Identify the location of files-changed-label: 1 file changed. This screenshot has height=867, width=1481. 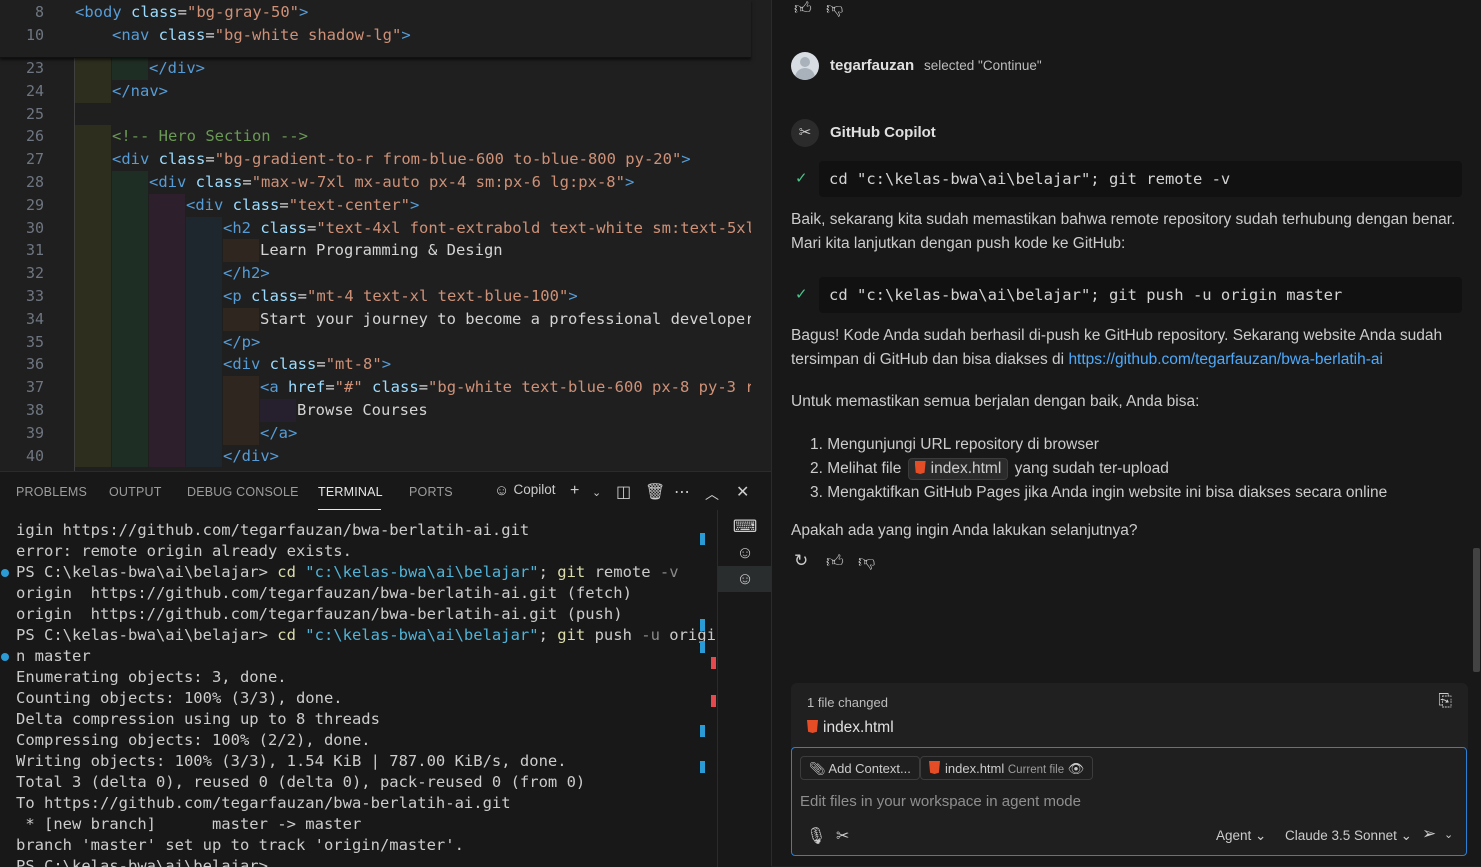
(847, 702).